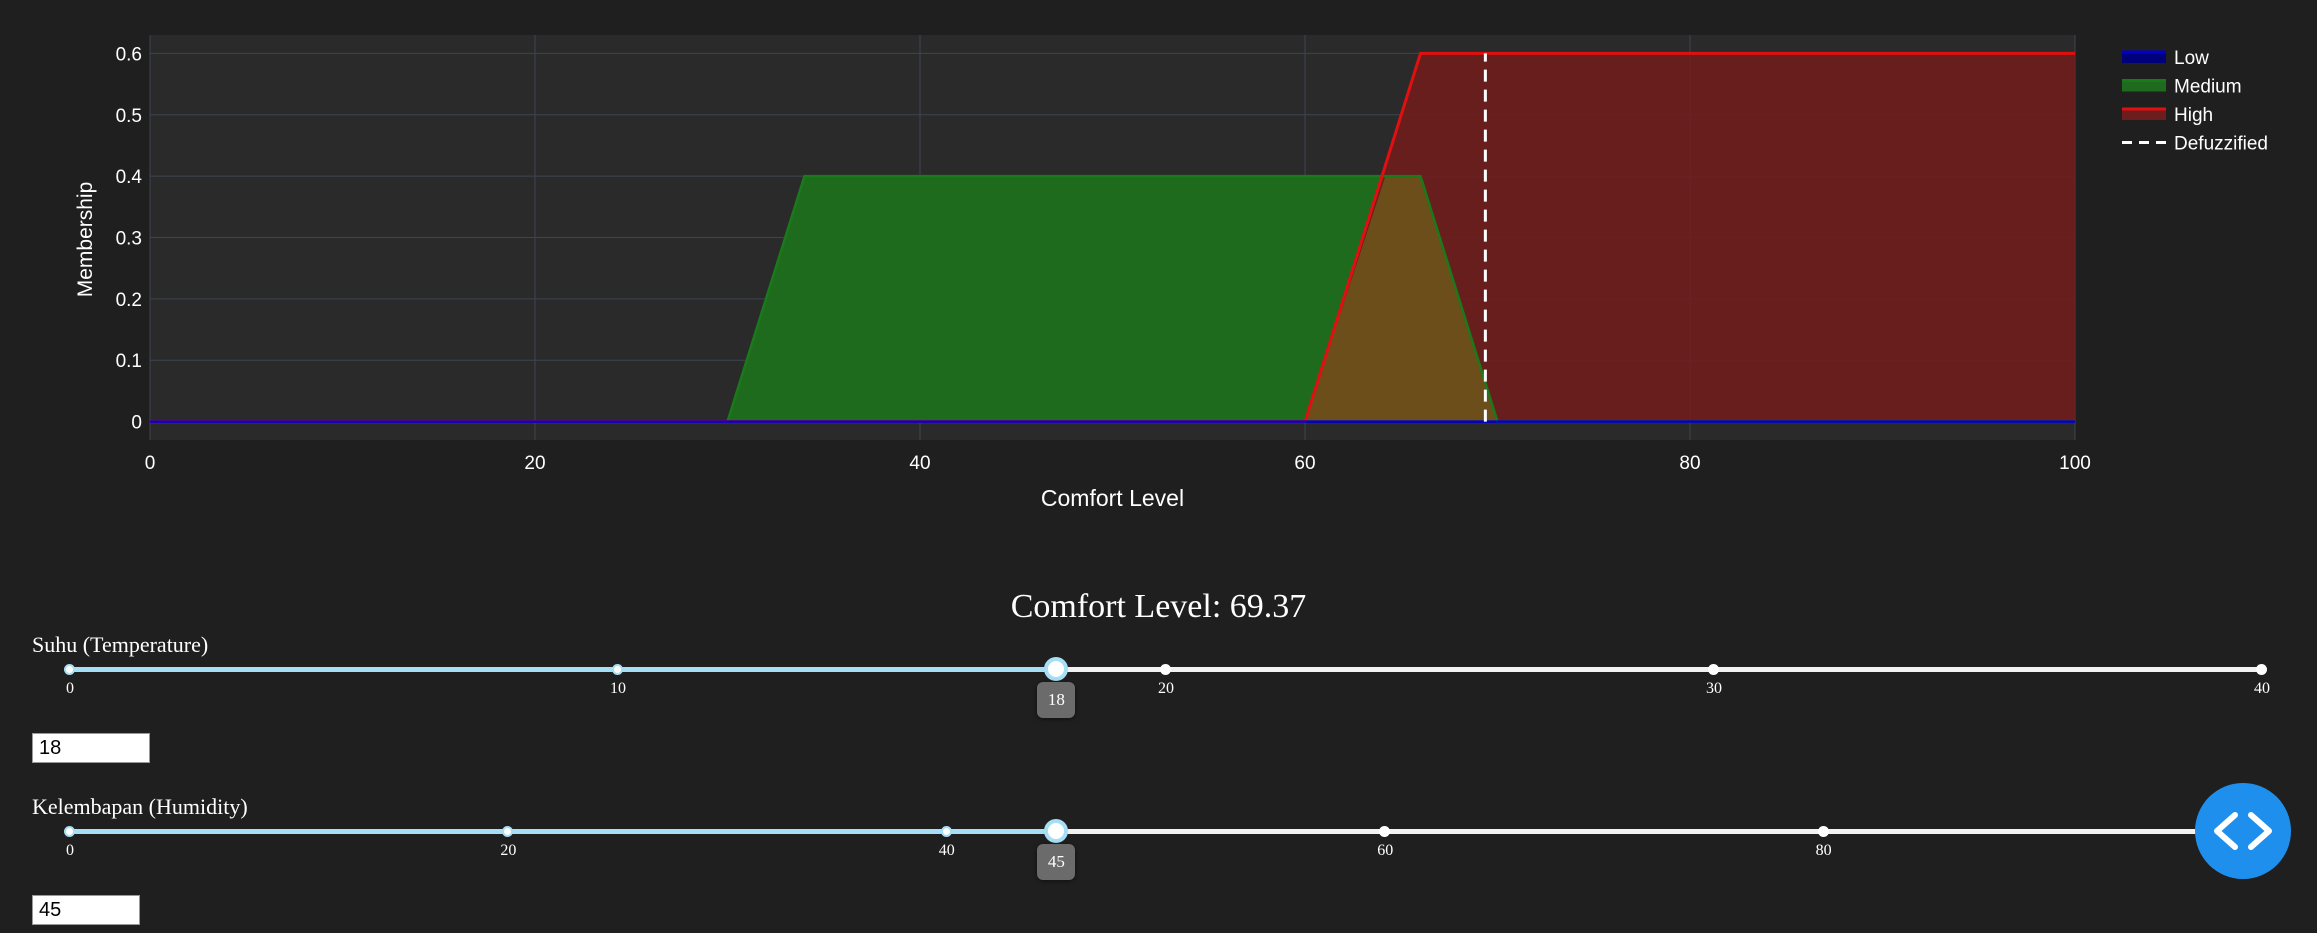 This screenshot has height=933, width=2317. What do you see at coordinates (2075, 463) in the screenshot?
I see `x-tick-label: 100` at bounding box center [2075, 463].